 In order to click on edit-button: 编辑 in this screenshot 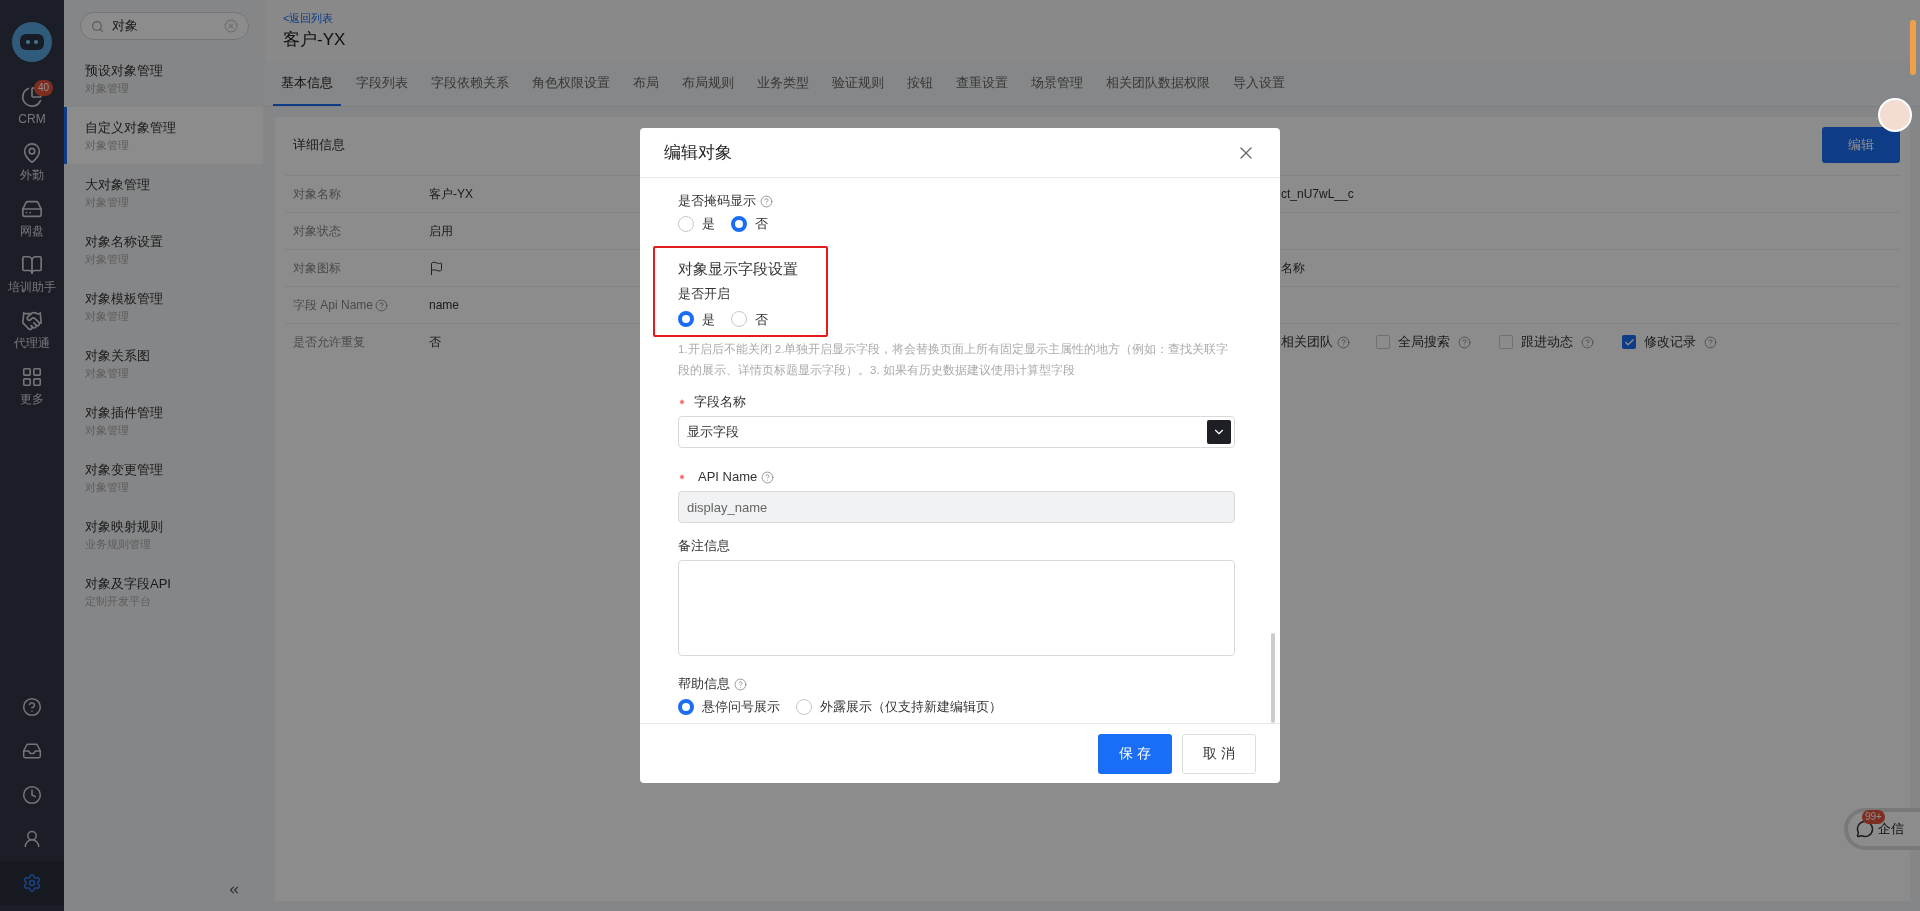, I will do `click(1861, 145)`.